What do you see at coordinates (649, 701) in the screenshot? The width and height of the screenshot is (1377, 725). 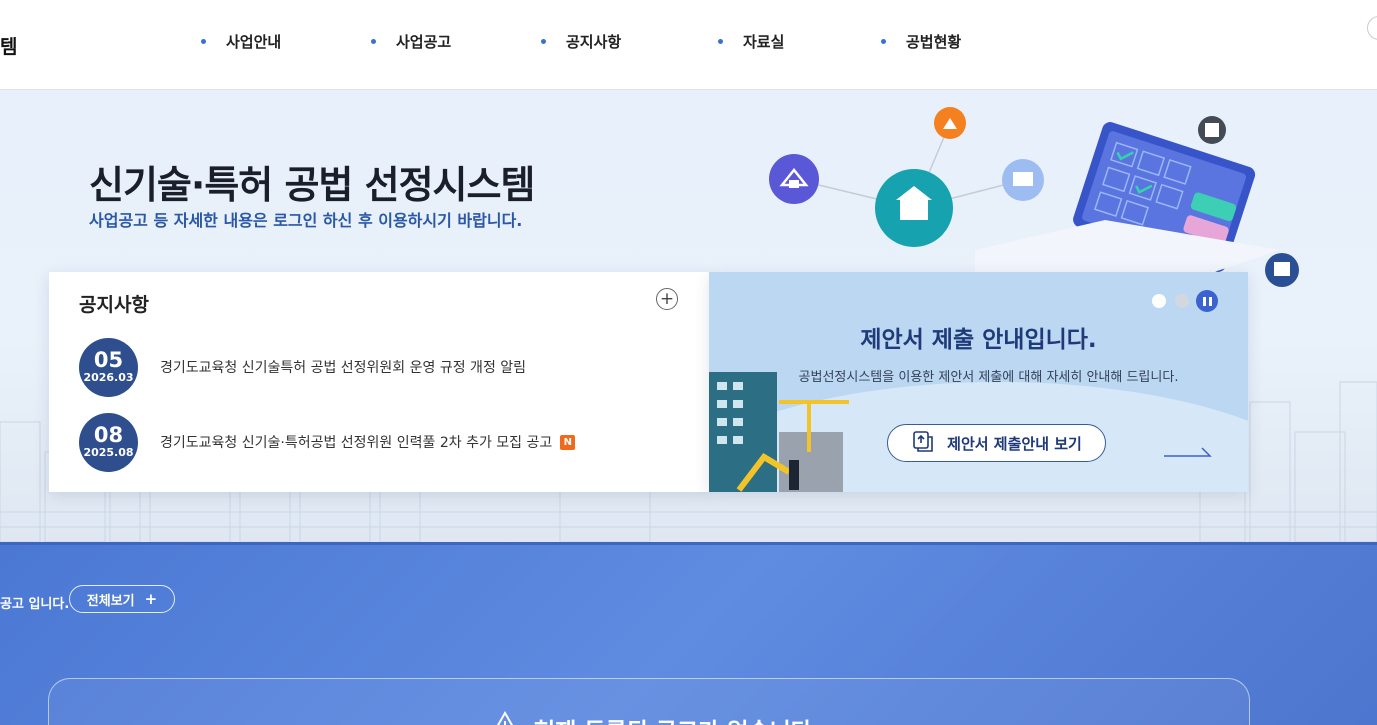 I see `empty-announcement-box: 현재 등록된 공고가 없습니다` at bounding box center [649, 701].